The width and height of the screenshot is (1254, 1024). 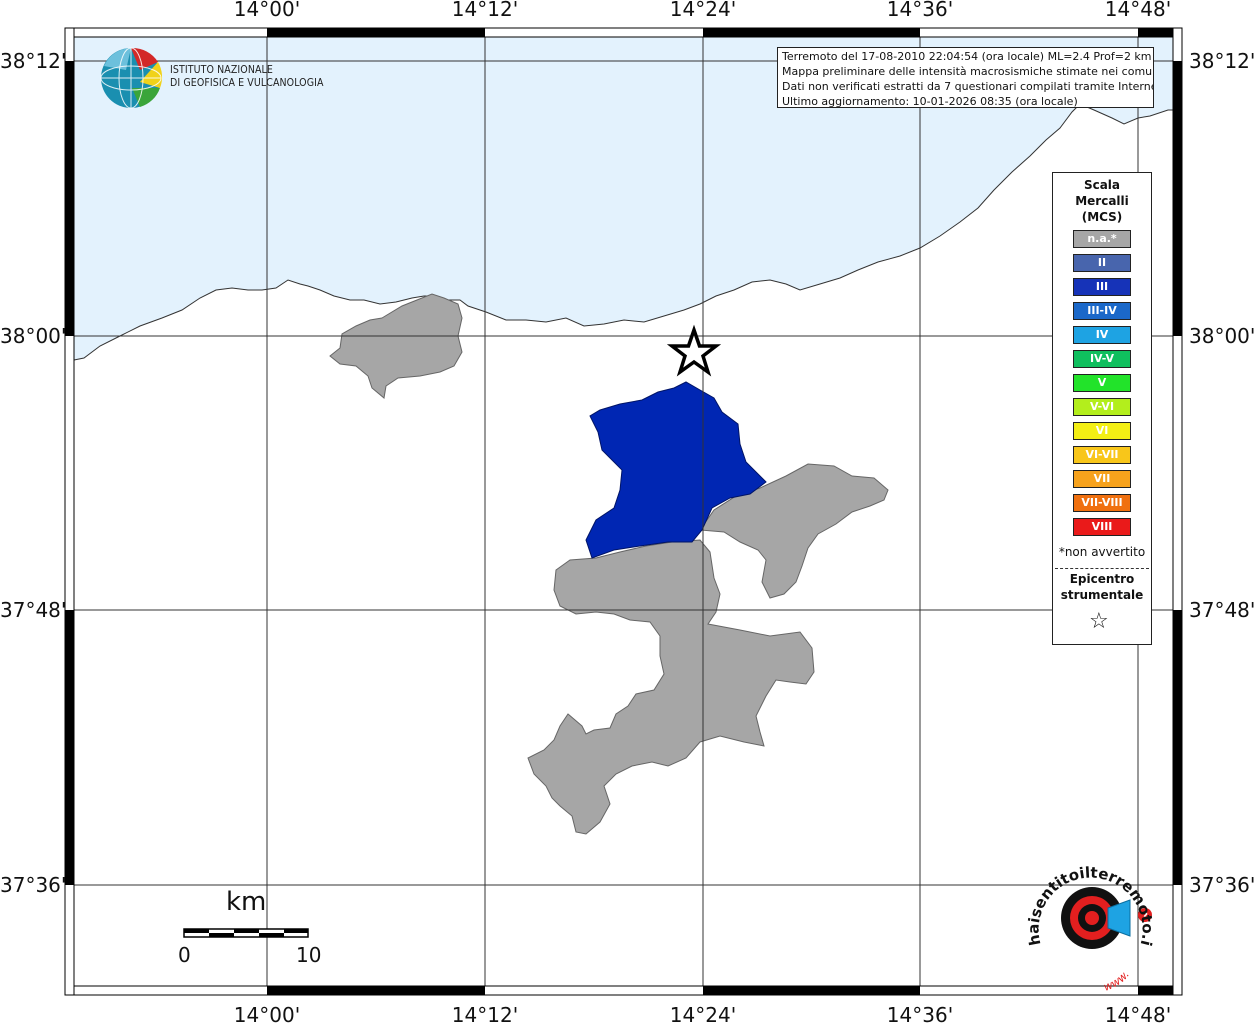 I want to click on legend-item: IV, so click(x=1102, y=335).